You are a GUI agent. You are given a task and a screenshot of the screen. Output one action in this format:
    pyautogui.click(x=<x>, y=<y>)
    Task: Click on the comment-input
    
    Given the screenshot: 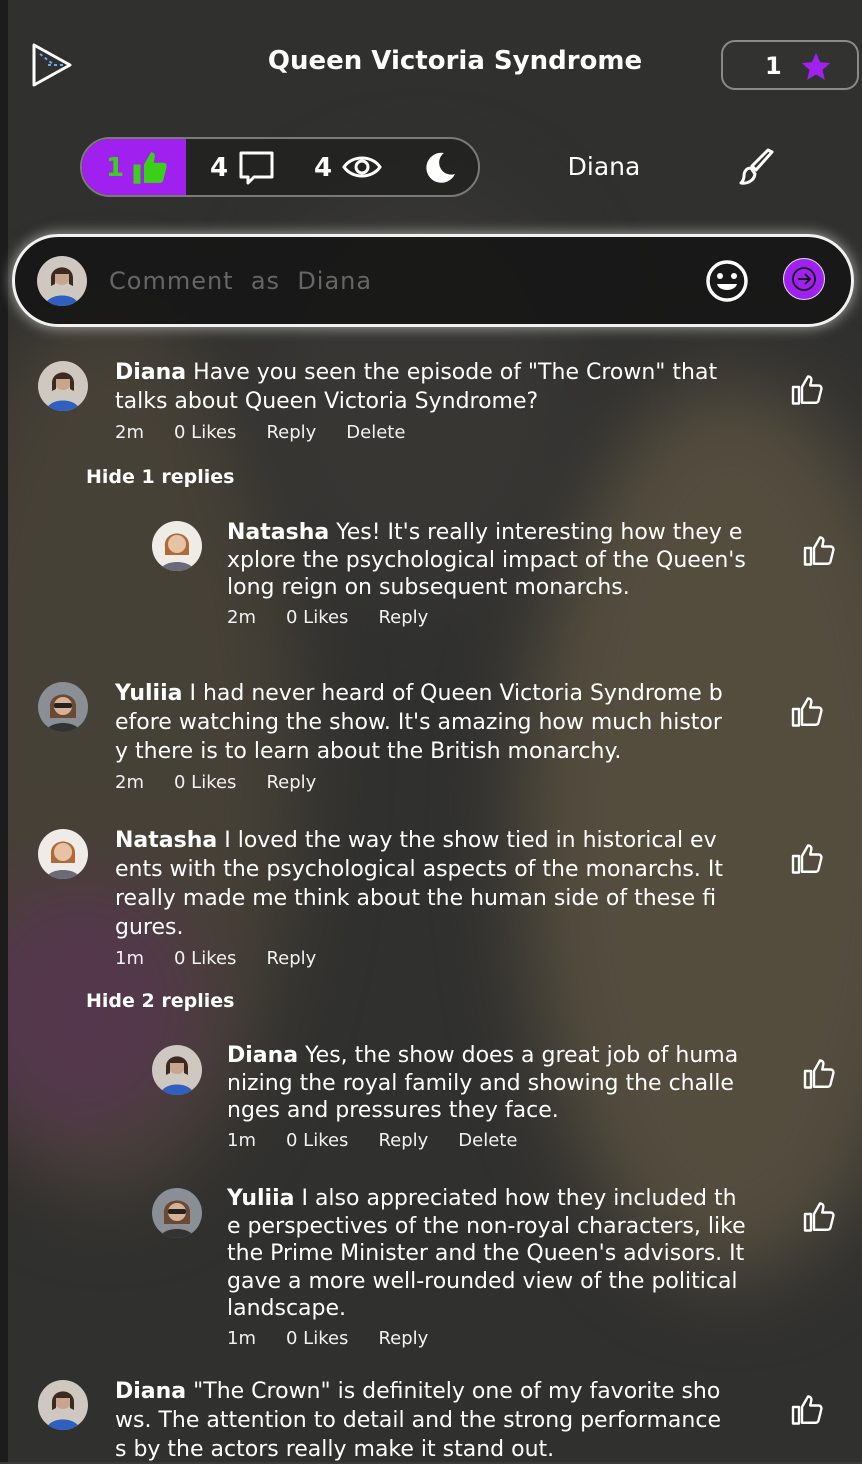 What is the action you would take?
    pyautogui.click(x=389, y=281)
    